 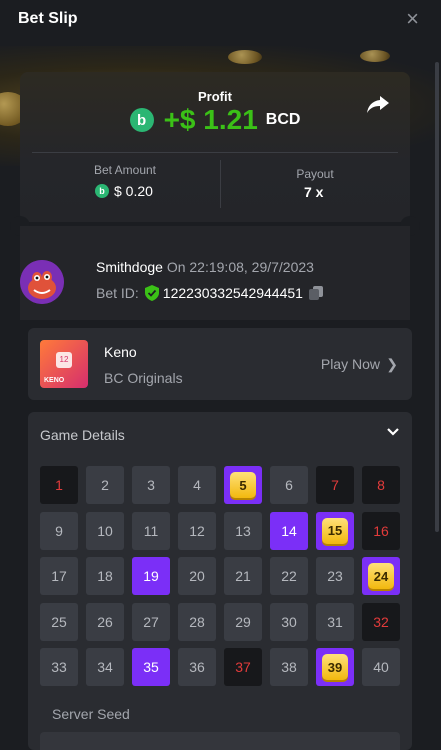 I want to click on keno-cell-24: 24, so click(x=381, y=576).